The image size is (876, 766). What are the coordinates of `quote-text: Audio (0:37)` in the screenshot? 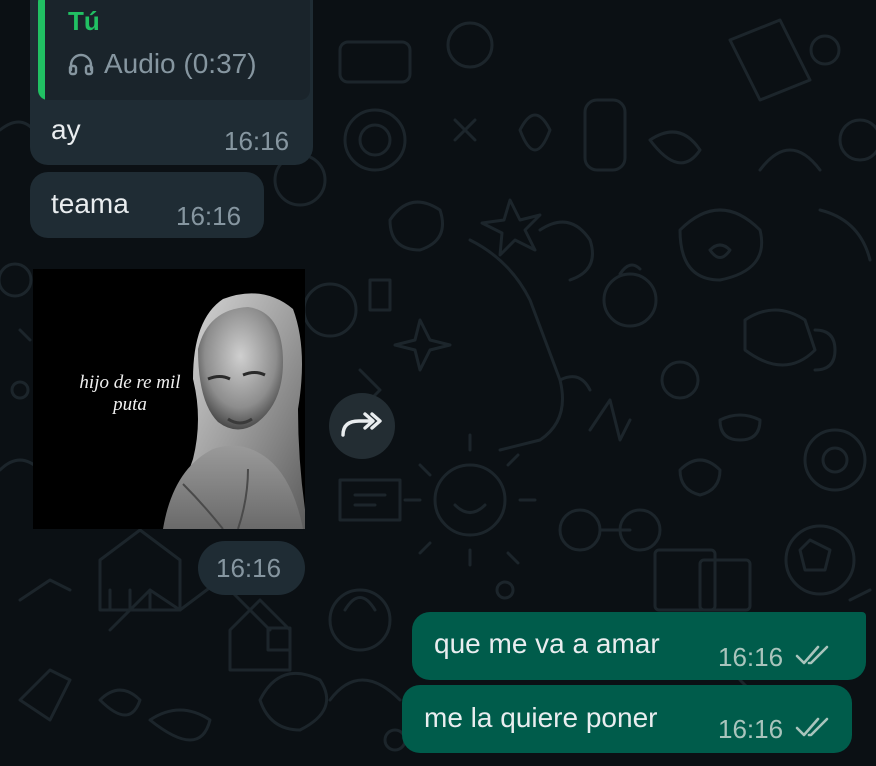 It's located at (180, 63).